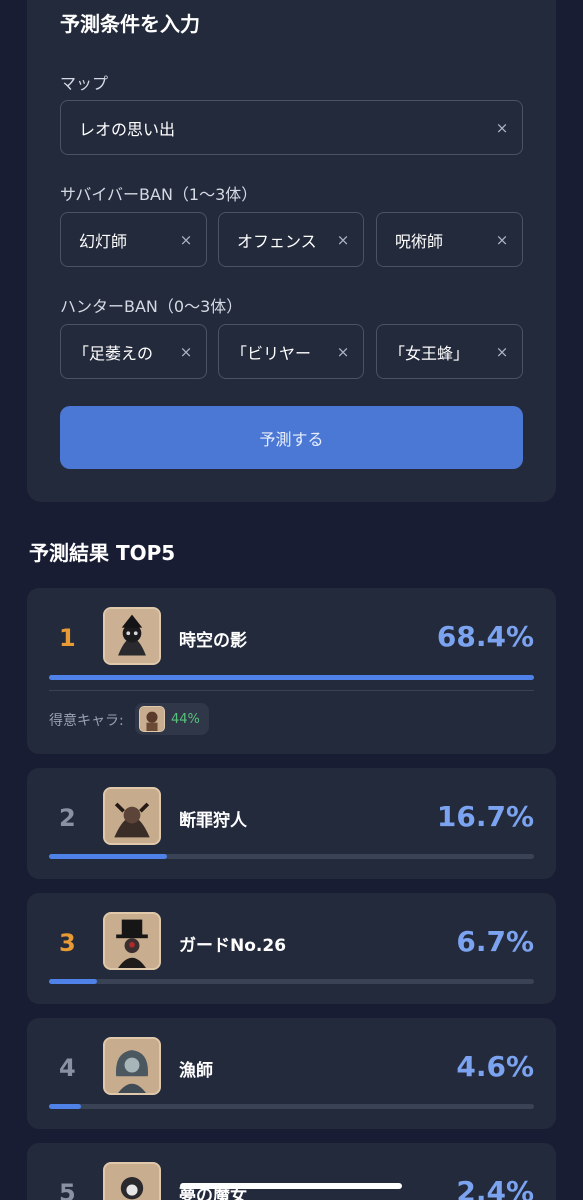  What do you see at coordinates (291, 1073) in the screenshot?
I see `result-card-4: 4 漁師 4.6%` at bounding box center [291, 1073].